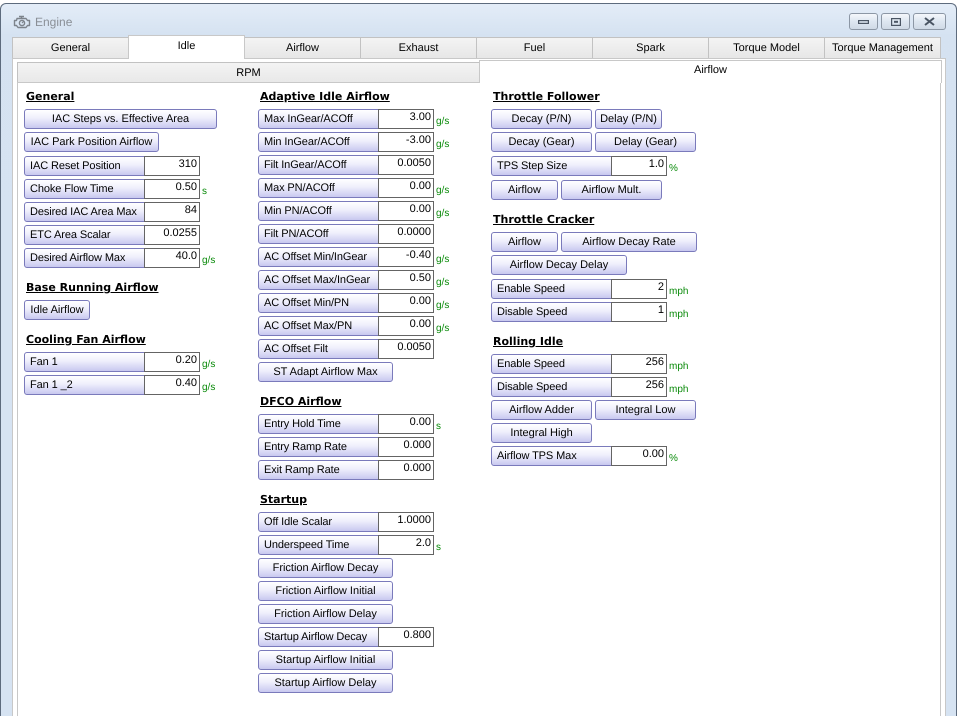 The width and height of the screenshot is (963, 716). What do you see at coordinates (186, 47) in the screenshot?
I see `tab: Idle` at bounding box center [186, 47].